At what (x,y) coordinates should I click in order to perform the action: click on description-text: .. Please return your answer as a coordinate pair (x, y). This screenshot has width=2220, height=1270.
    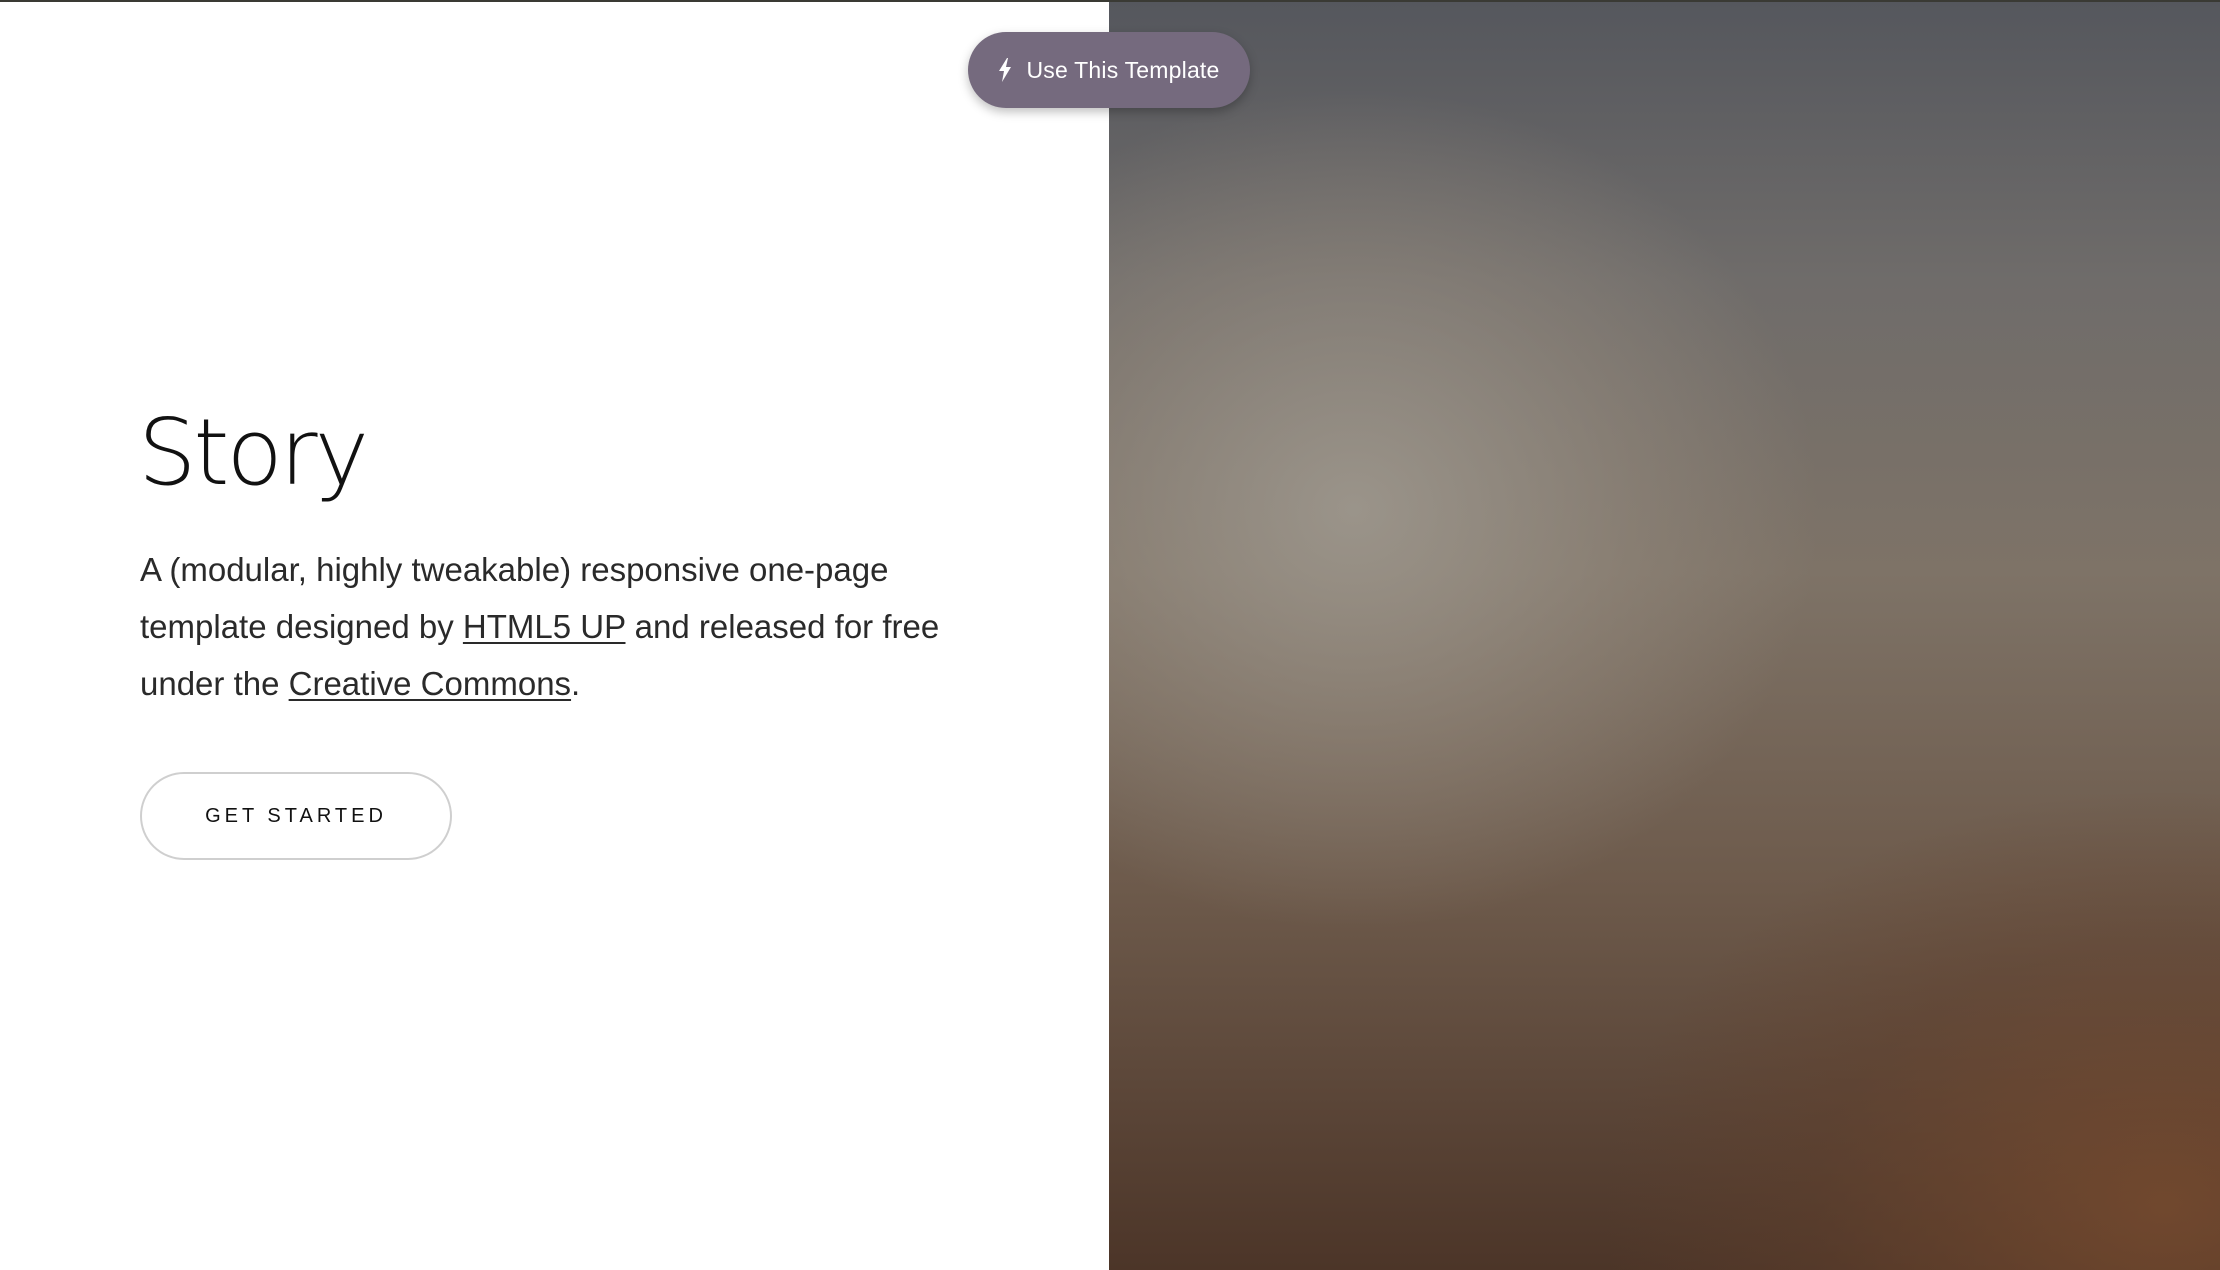
    Looking at the image, I should click on (576, 683).